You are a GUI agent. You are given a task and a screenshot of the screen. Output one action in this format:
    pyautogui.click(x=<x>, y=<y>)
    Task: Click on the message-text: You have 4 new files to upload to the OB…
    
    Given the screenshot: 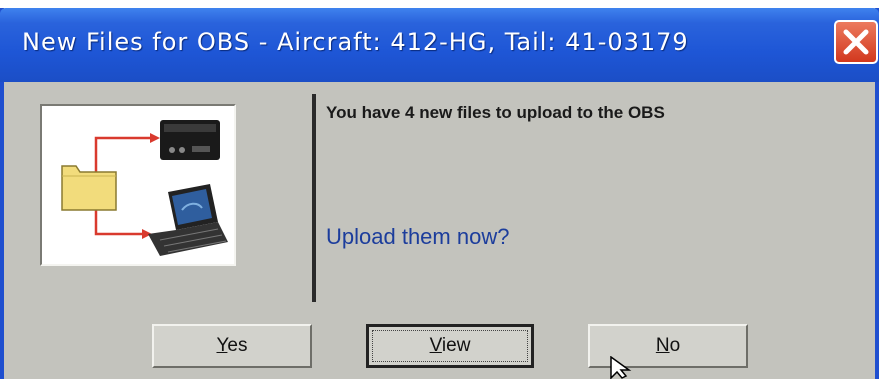 What is the action you would take?
    pyautogui.click(x=495, y=112)
    